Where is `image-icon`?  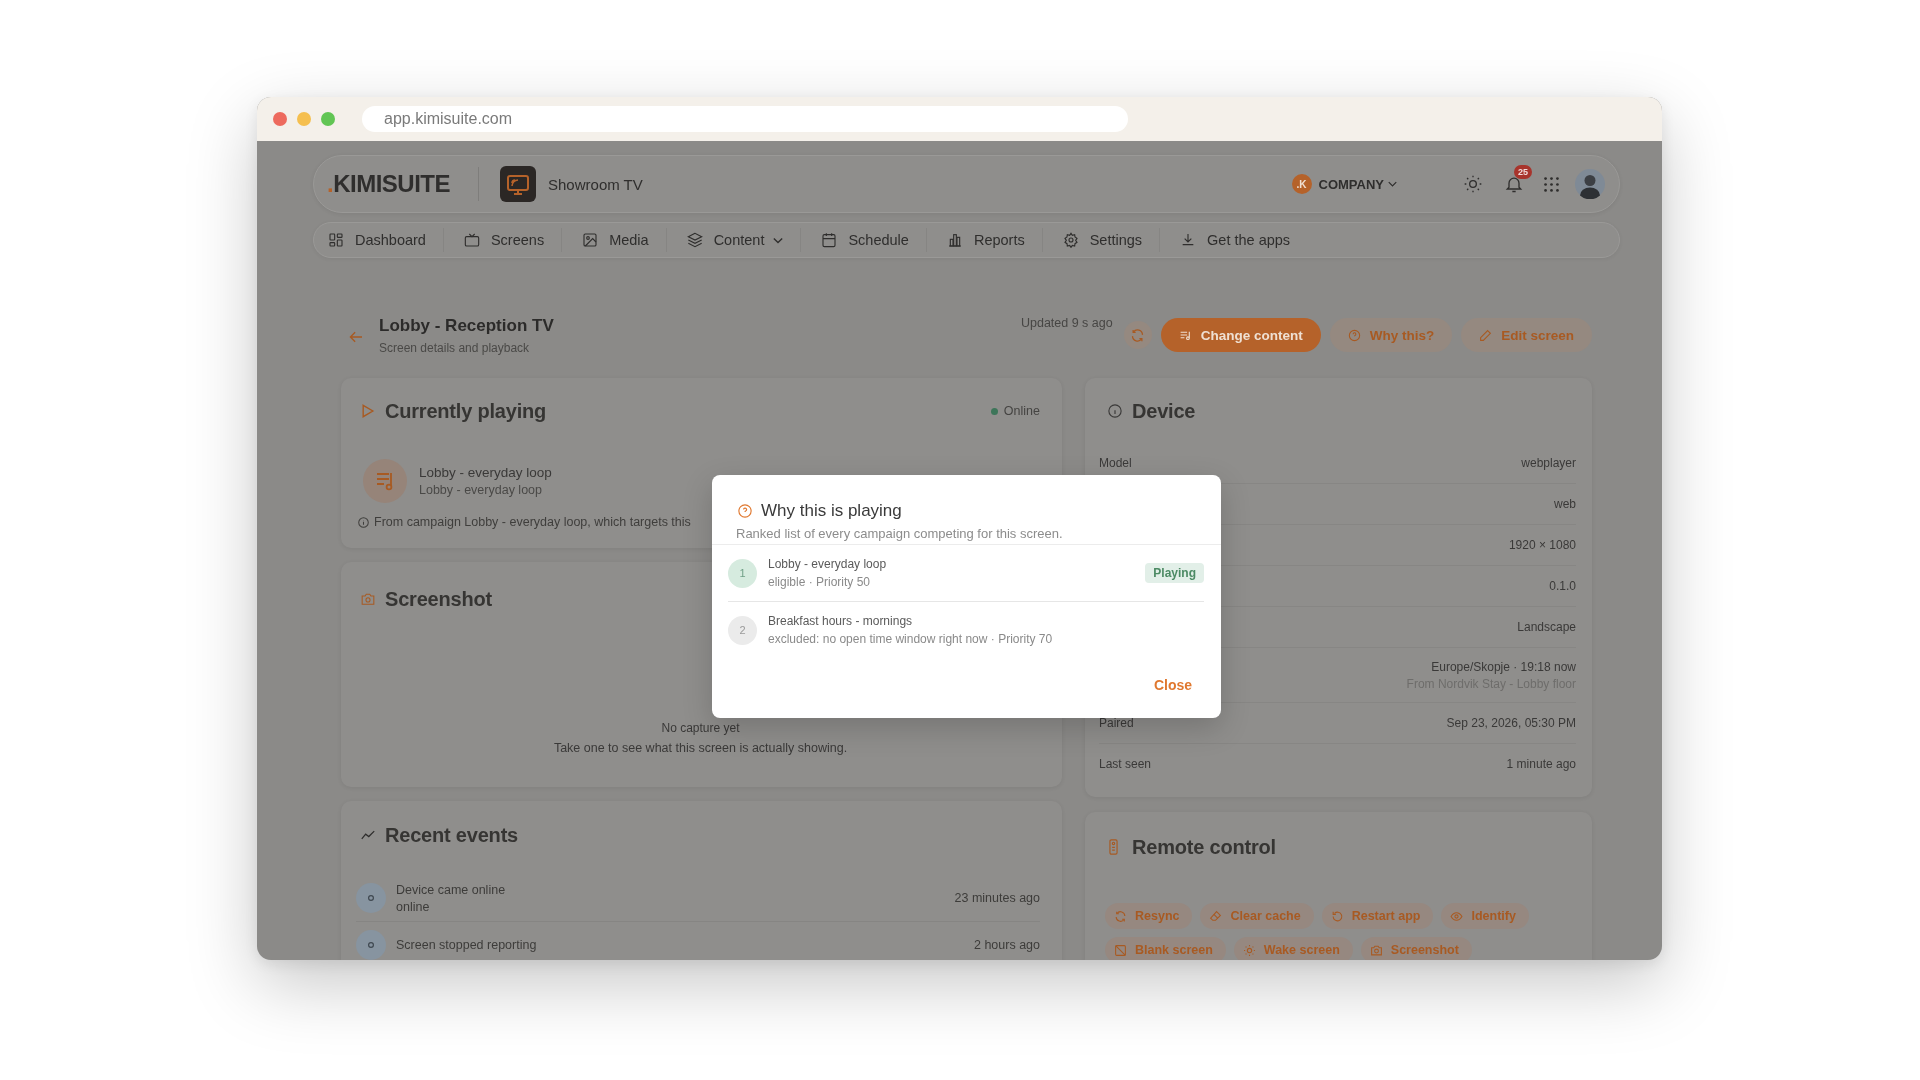 image-icon is located at coordinates (590, 240).